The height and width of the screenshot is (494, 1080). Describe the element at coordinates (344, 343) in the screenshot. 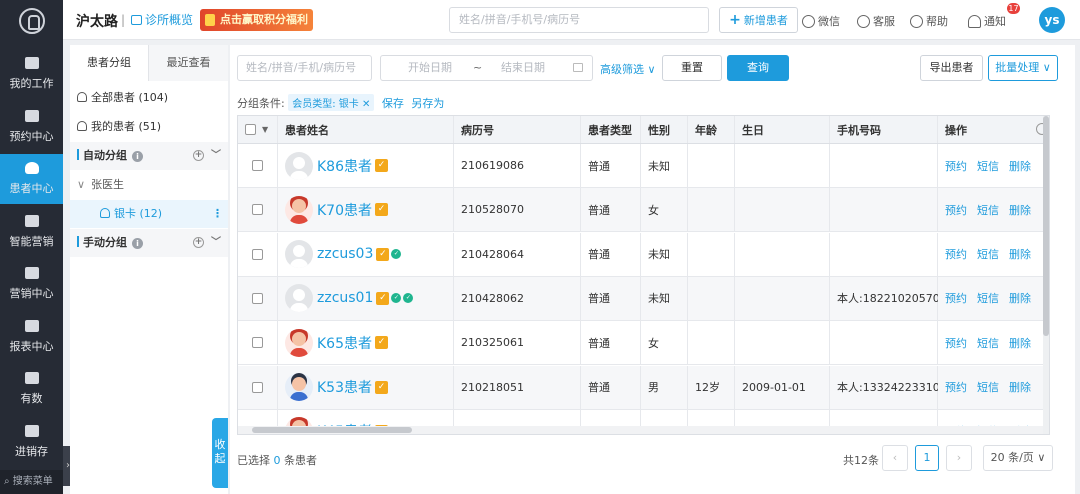

I see `patient-name-link: K65患者` at that location.